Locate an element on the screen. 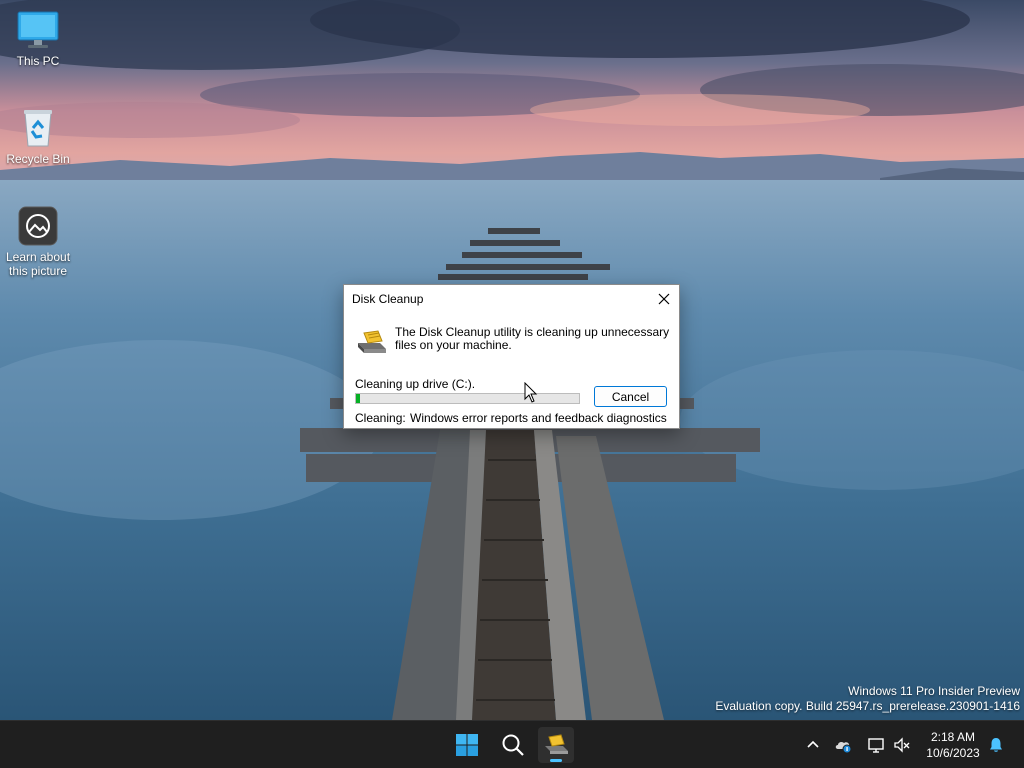 The width and height of the screenshot is (1024, 768). windows-start-icon is located at coordinates (467, 745).